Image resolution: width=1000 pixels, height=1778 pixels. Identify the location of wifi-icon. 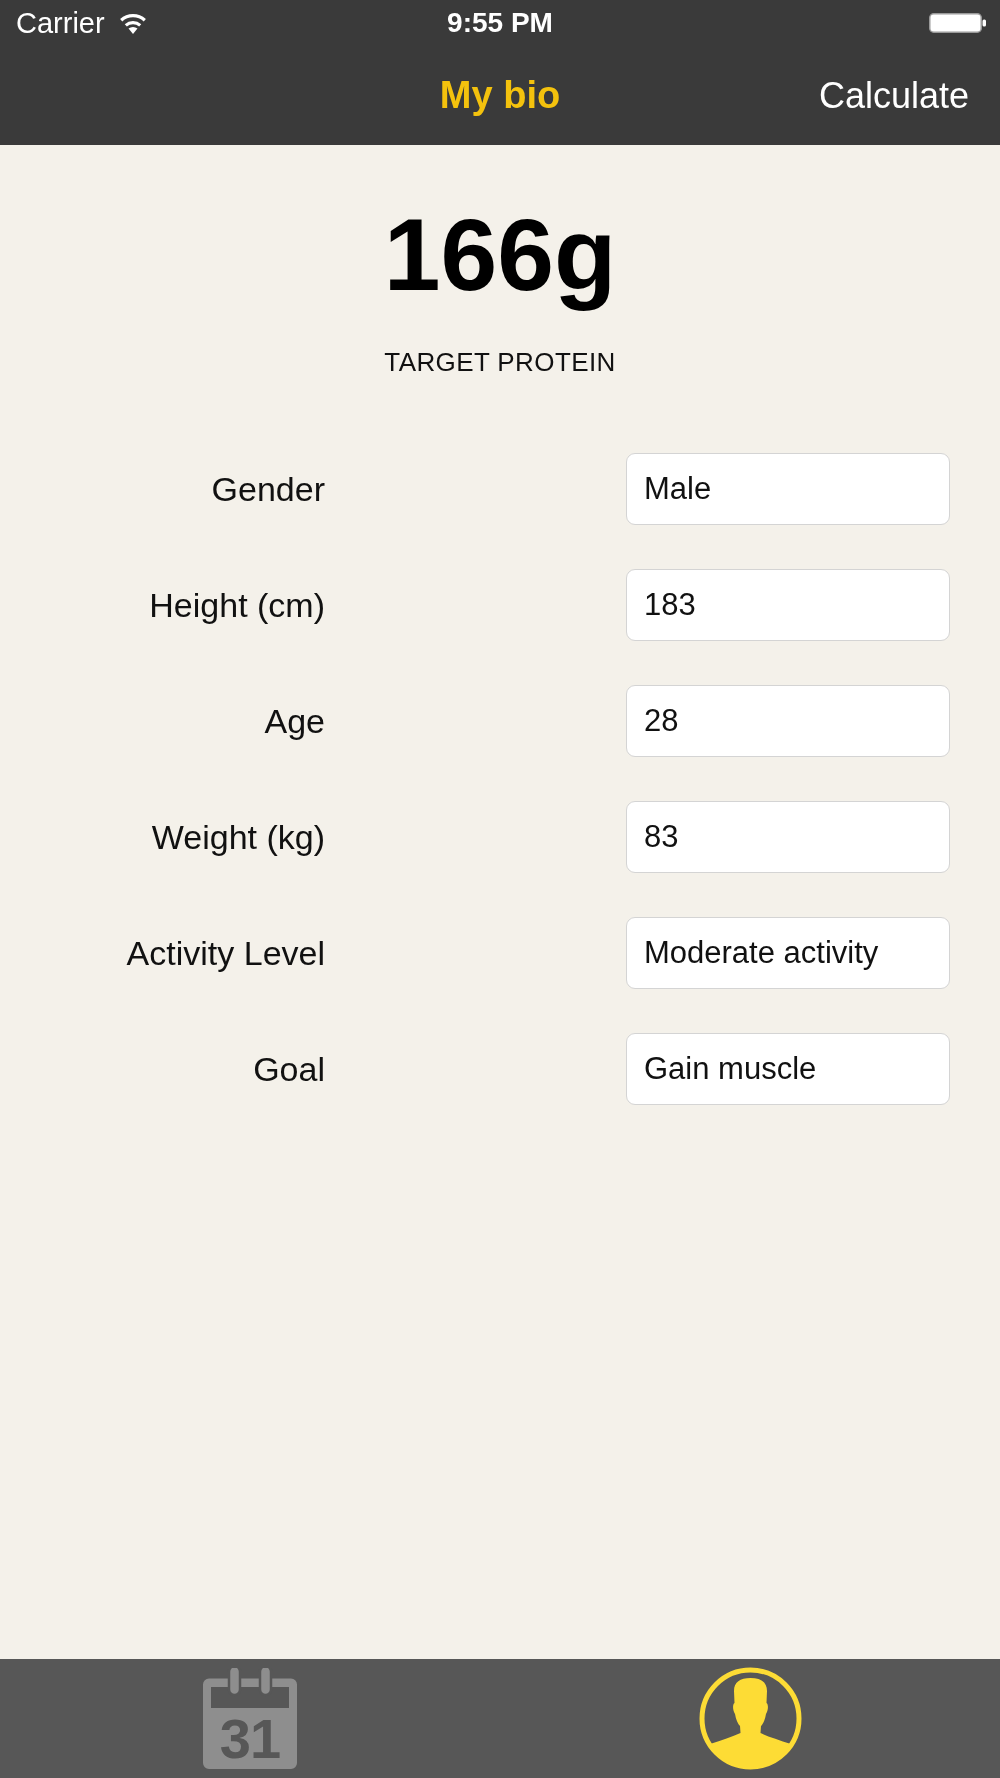
(132, 23).